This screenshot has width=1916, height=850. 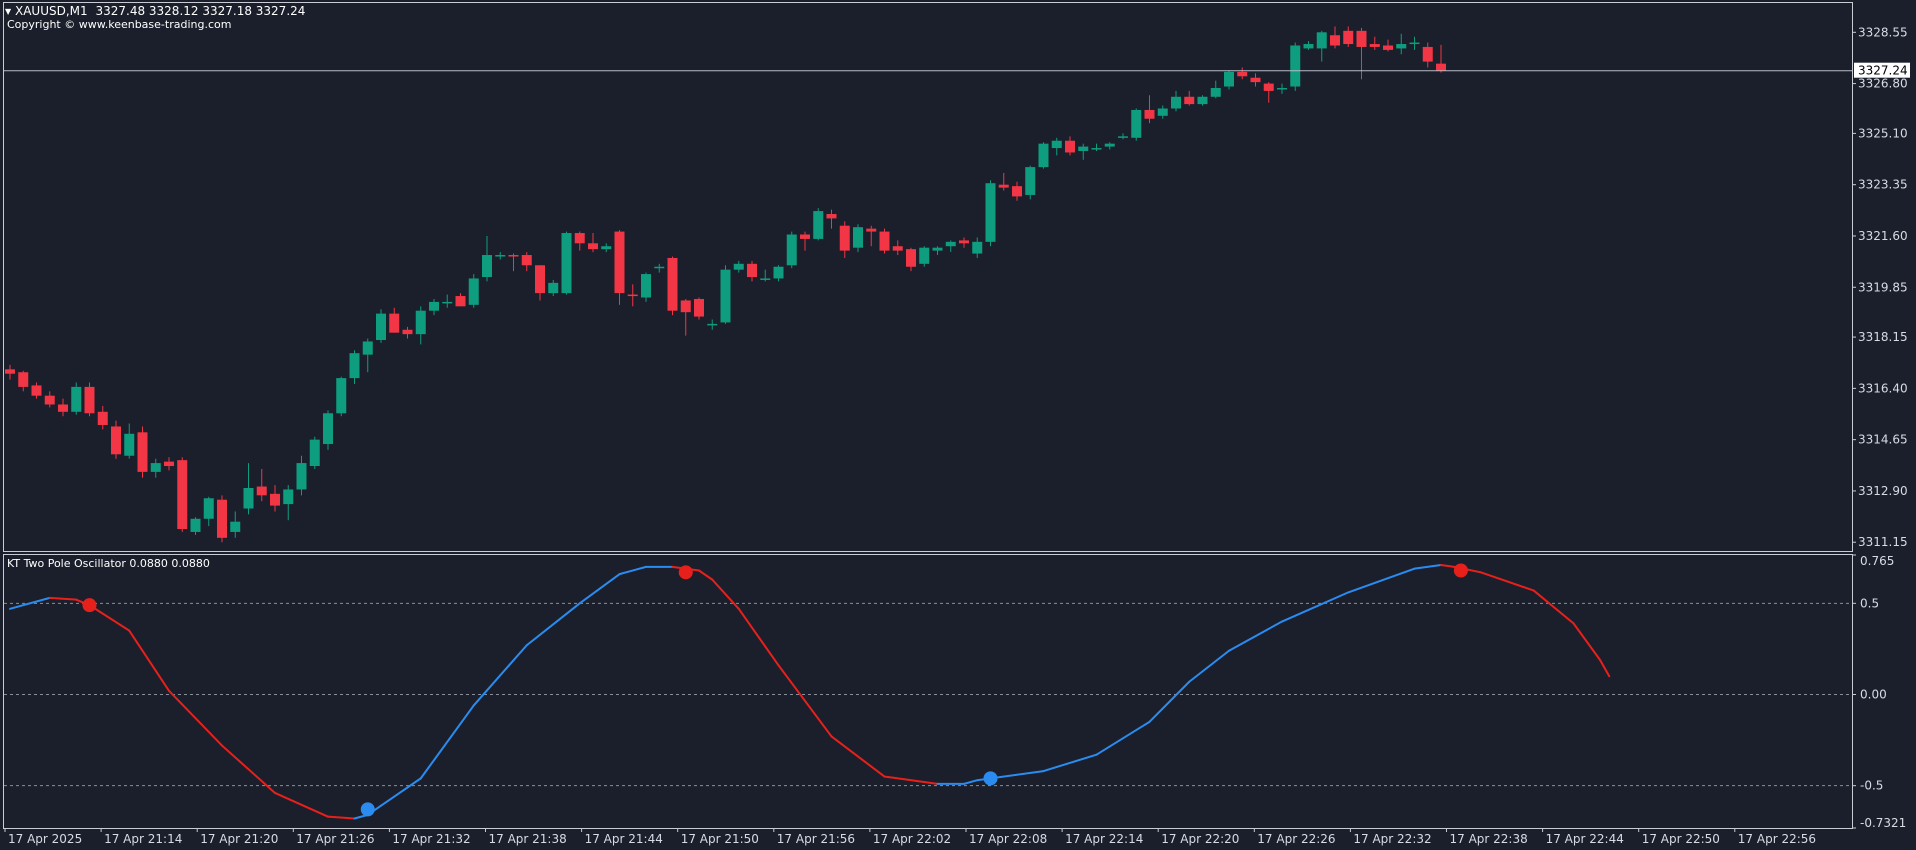 I want to click on time-tick-label: 17 Apr 21:32, so click(x=431, y=839).